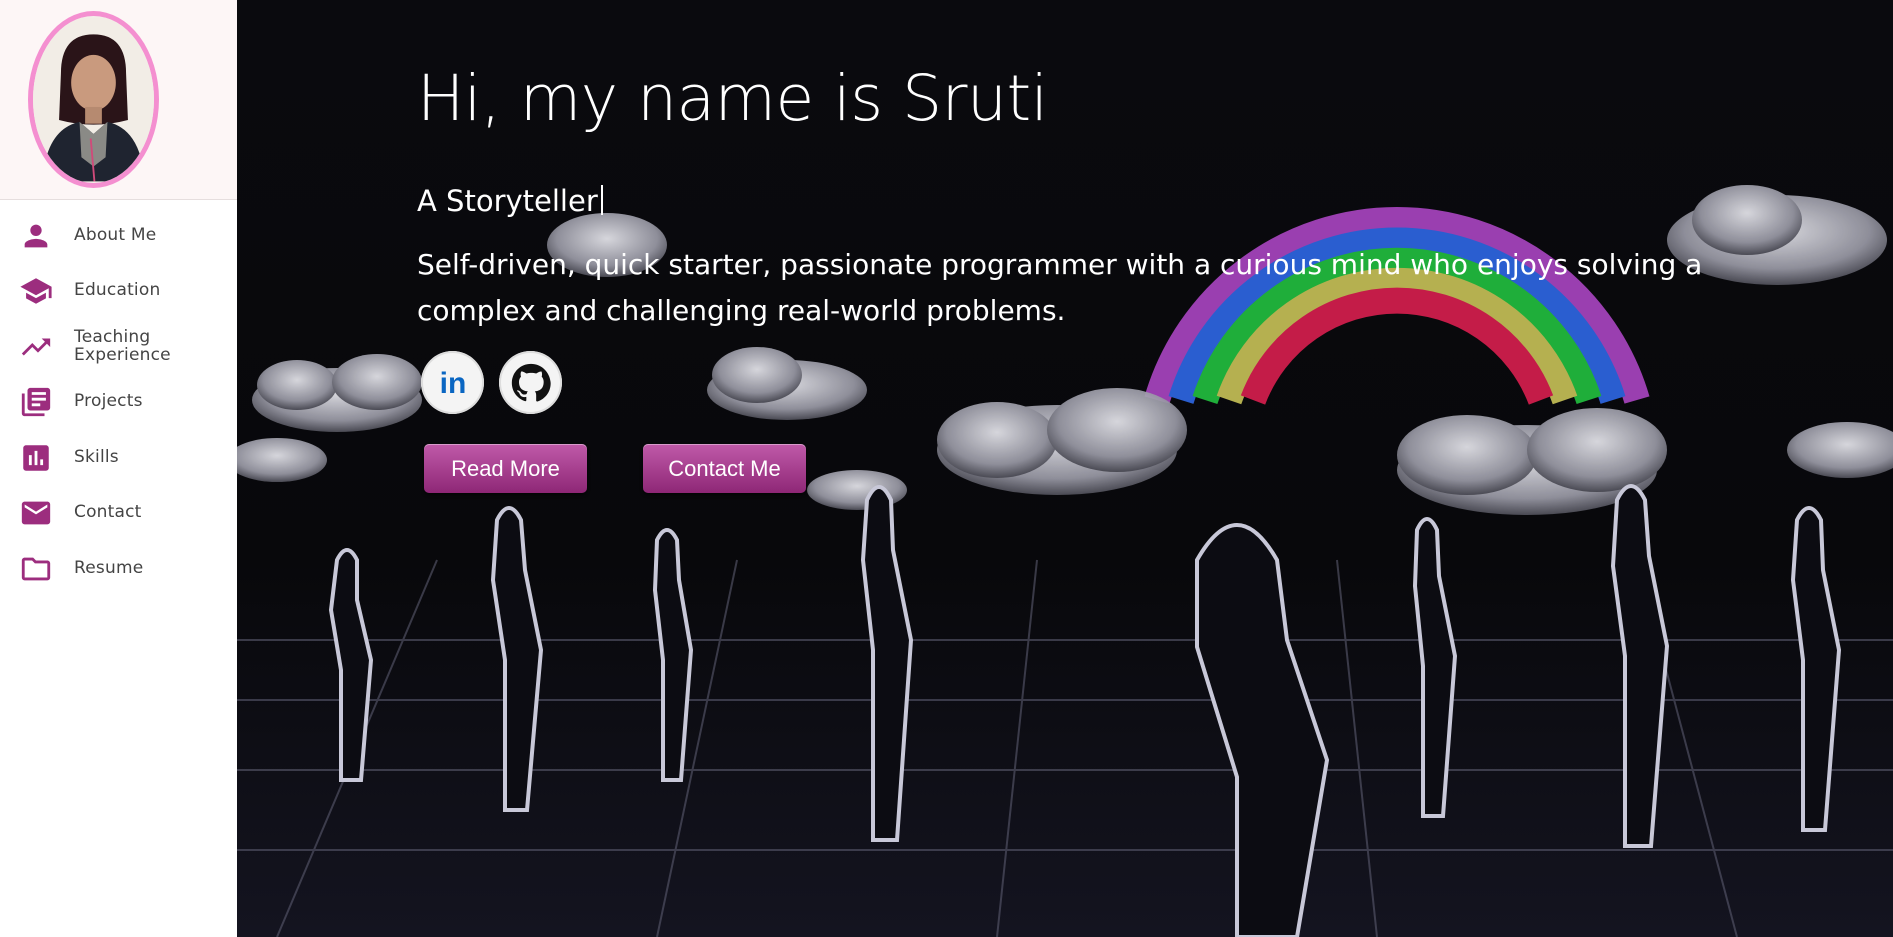  I want to click on sidebar-item-teaching-experience: Teaching Experience, so click(118, 347).